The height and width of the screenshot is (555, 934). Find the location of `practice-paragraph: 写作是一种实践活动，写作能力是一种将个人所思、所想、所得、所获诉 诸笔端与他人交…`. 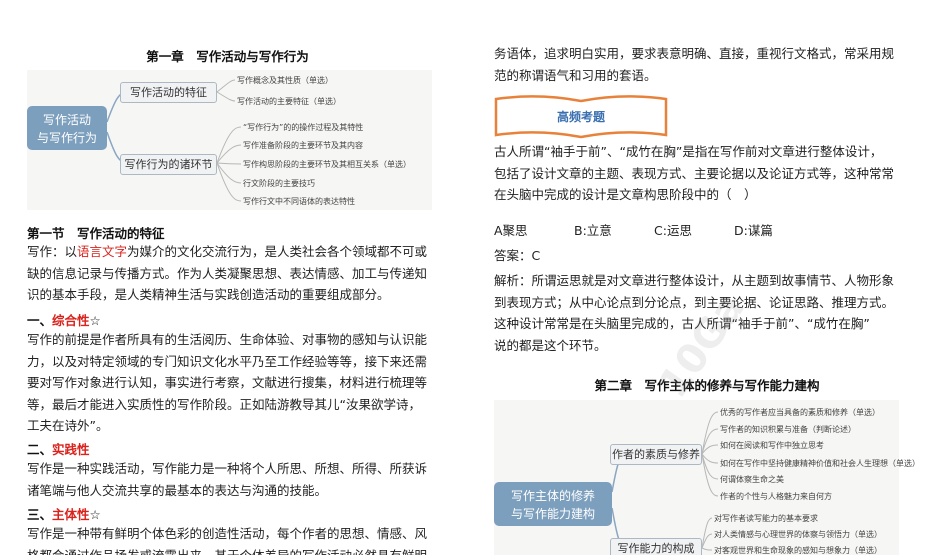

practice-paragraph: 写作是一种实践活动，写作能力是一种将个人所思、所想、所得、所获诉 诸笔端与他人交… is located at coordinates (237, 479).